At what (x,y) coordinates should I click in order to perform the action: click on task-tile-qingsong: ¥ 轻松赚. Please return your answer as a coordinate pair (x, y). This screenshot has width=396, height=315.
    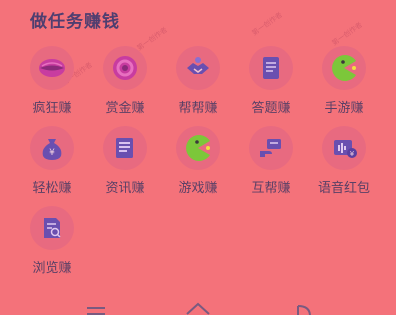
    Looking at the image, I should click on (52, 165).